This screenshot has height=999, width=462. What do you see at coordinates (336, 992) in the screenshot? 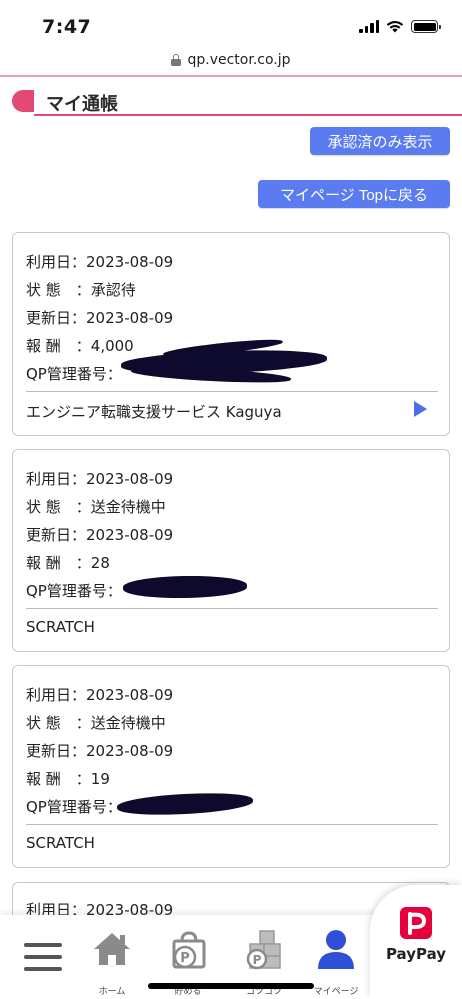
I see `nav-mypage-label: マイページ` at bounding box center [336, 992].